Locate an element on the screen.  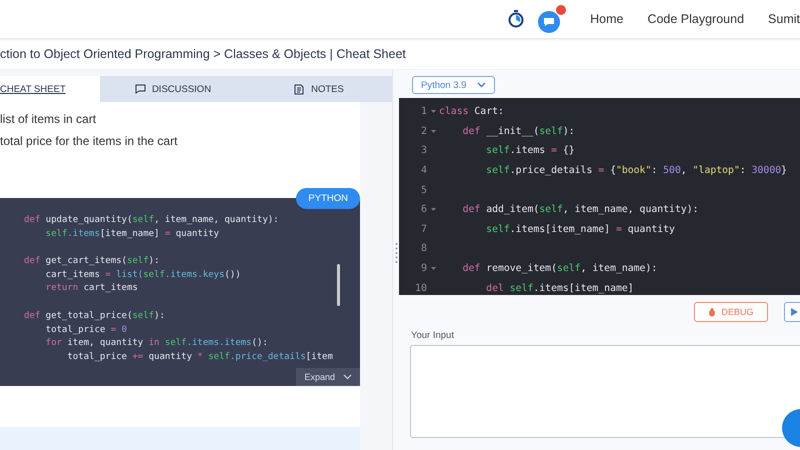
line-number: 10 is located at coordinates (420, 288).